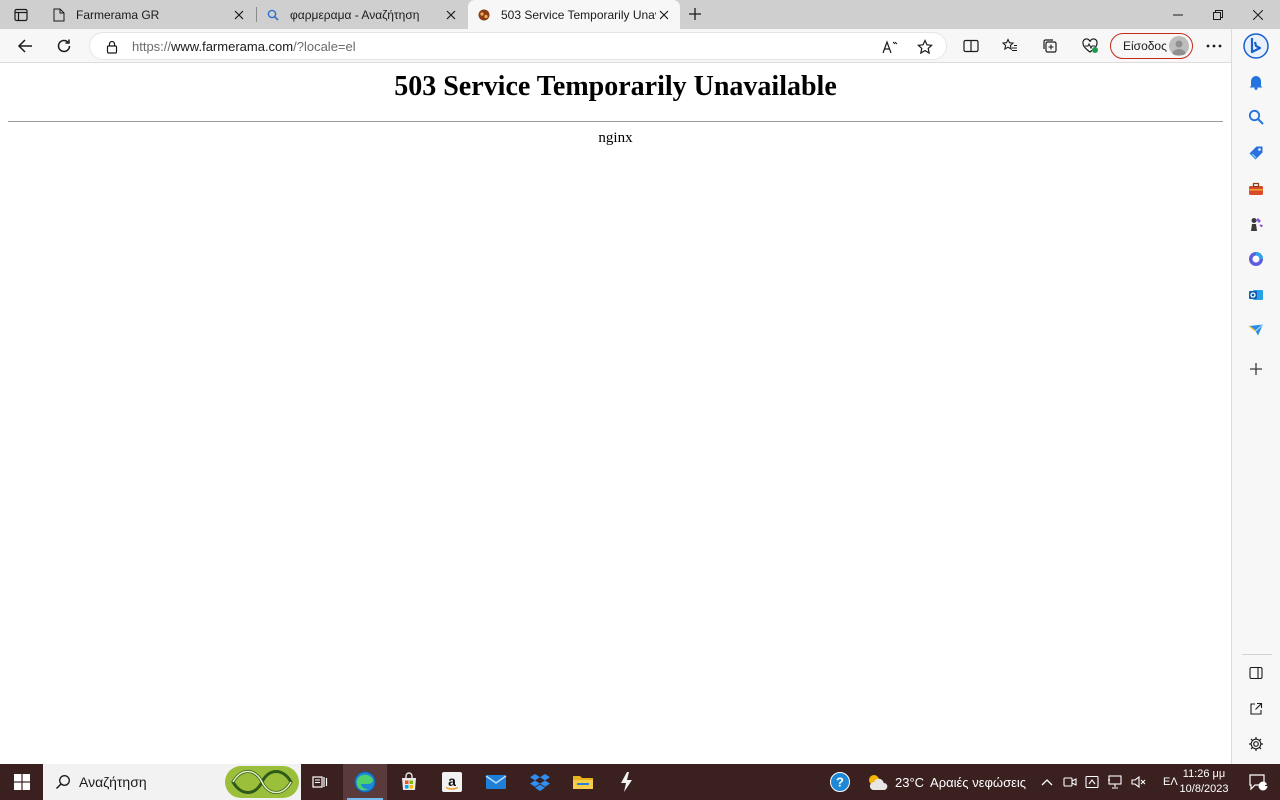 The image size is (1280, 800). Describe the element at coordinates (365, 782) in the screenshot. I see `taskbar-edge` at that location.